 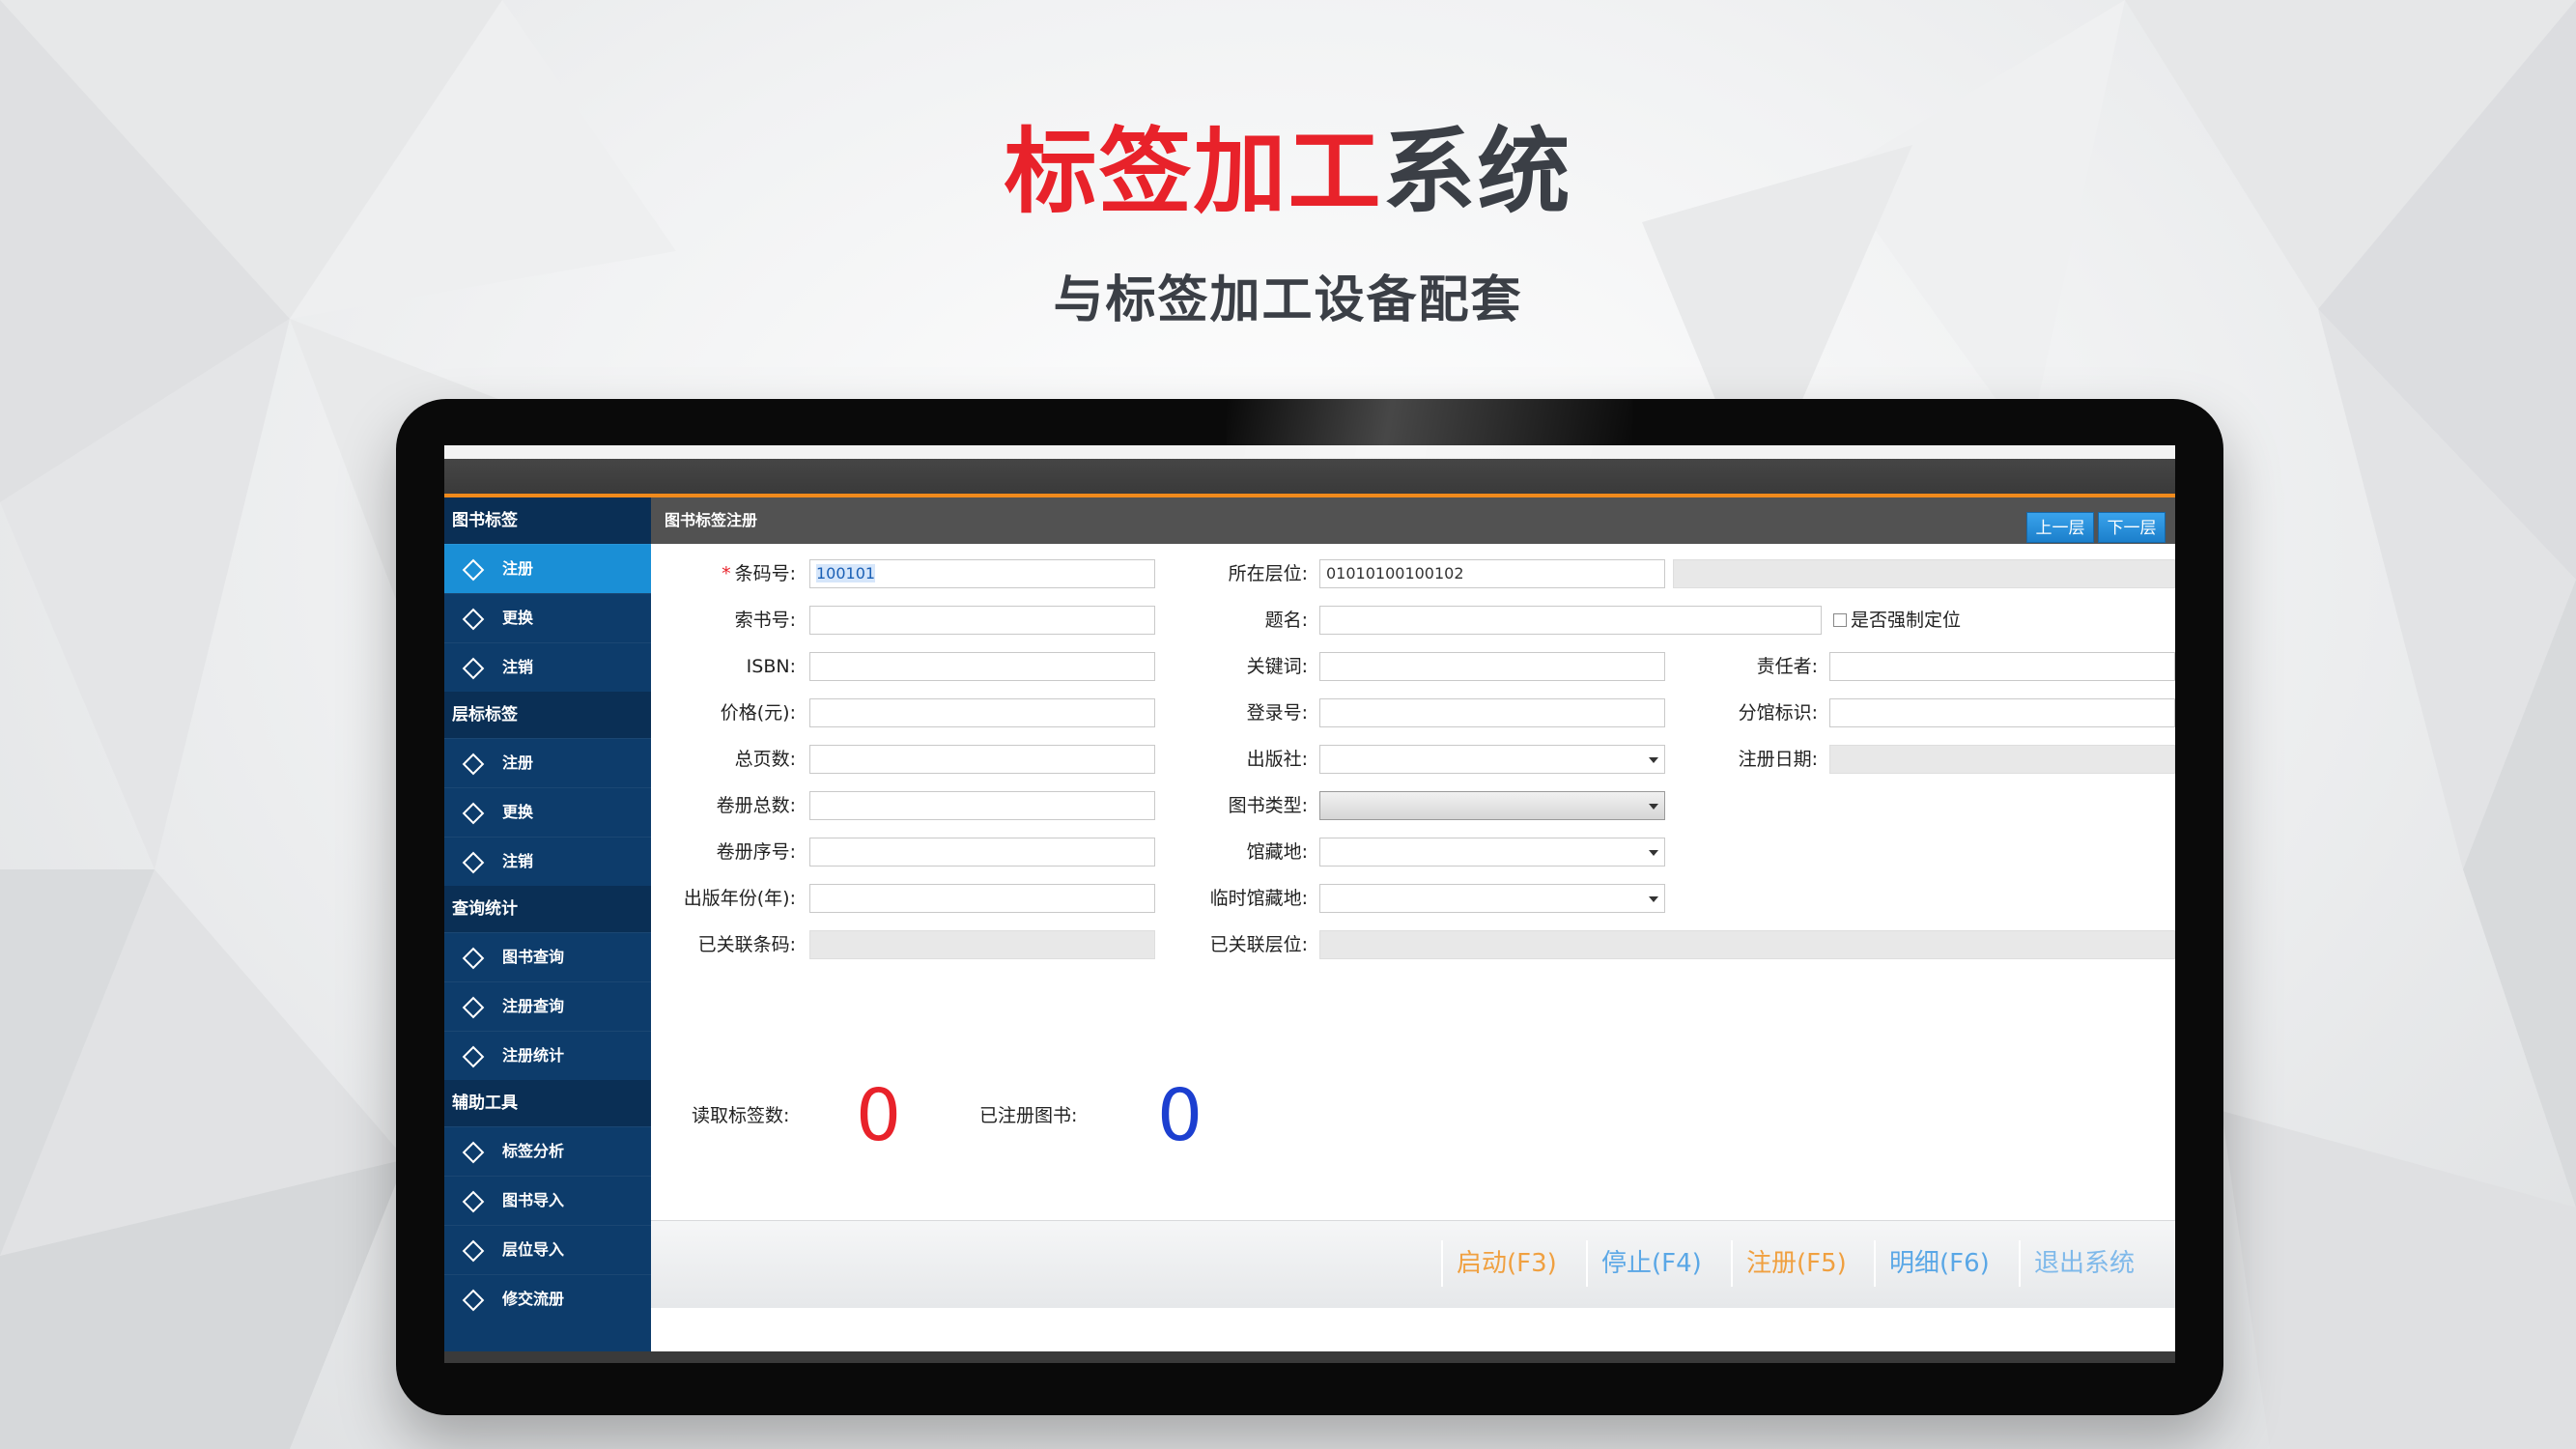 What do you see at coordinates (1778, 713) in the screenshot?
I see `branch-label: 分馆标识:` at bounding box center [1778, 713].